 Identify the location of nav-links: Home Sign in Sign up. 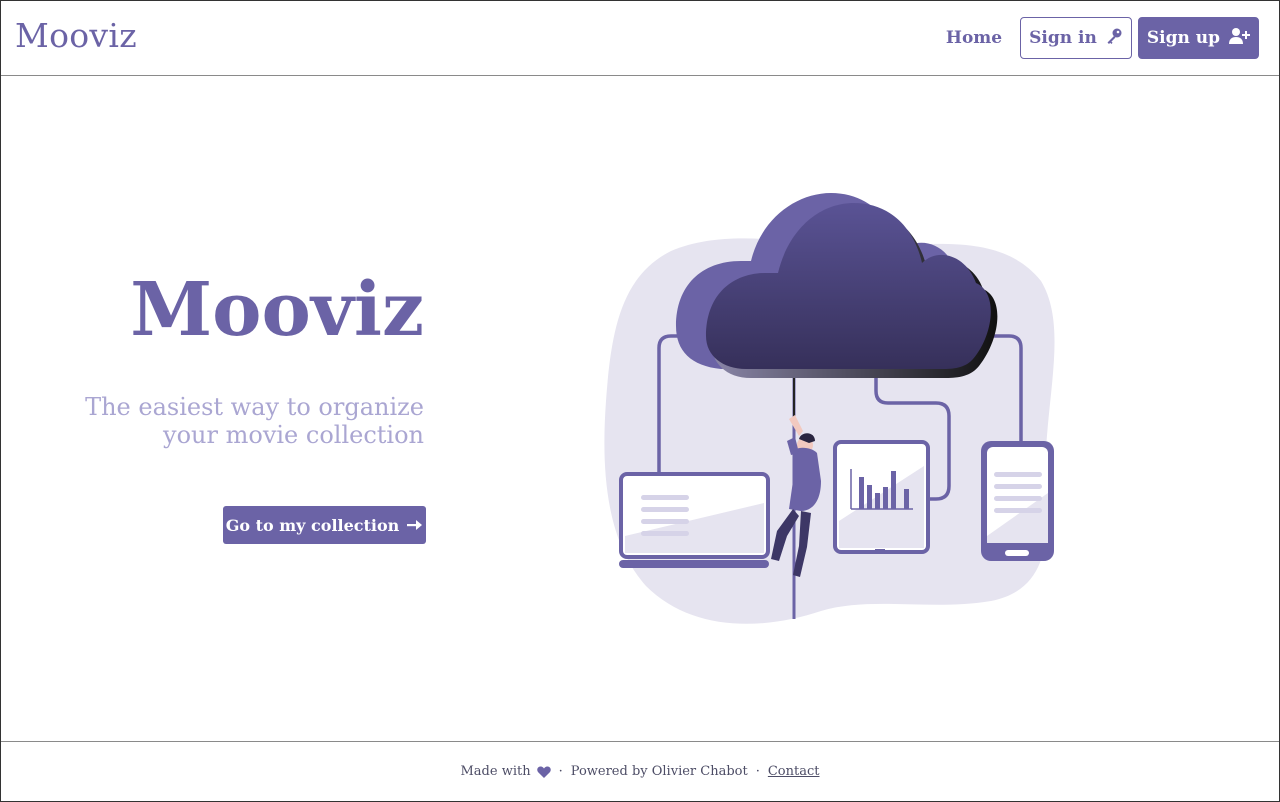
(1102, 38).